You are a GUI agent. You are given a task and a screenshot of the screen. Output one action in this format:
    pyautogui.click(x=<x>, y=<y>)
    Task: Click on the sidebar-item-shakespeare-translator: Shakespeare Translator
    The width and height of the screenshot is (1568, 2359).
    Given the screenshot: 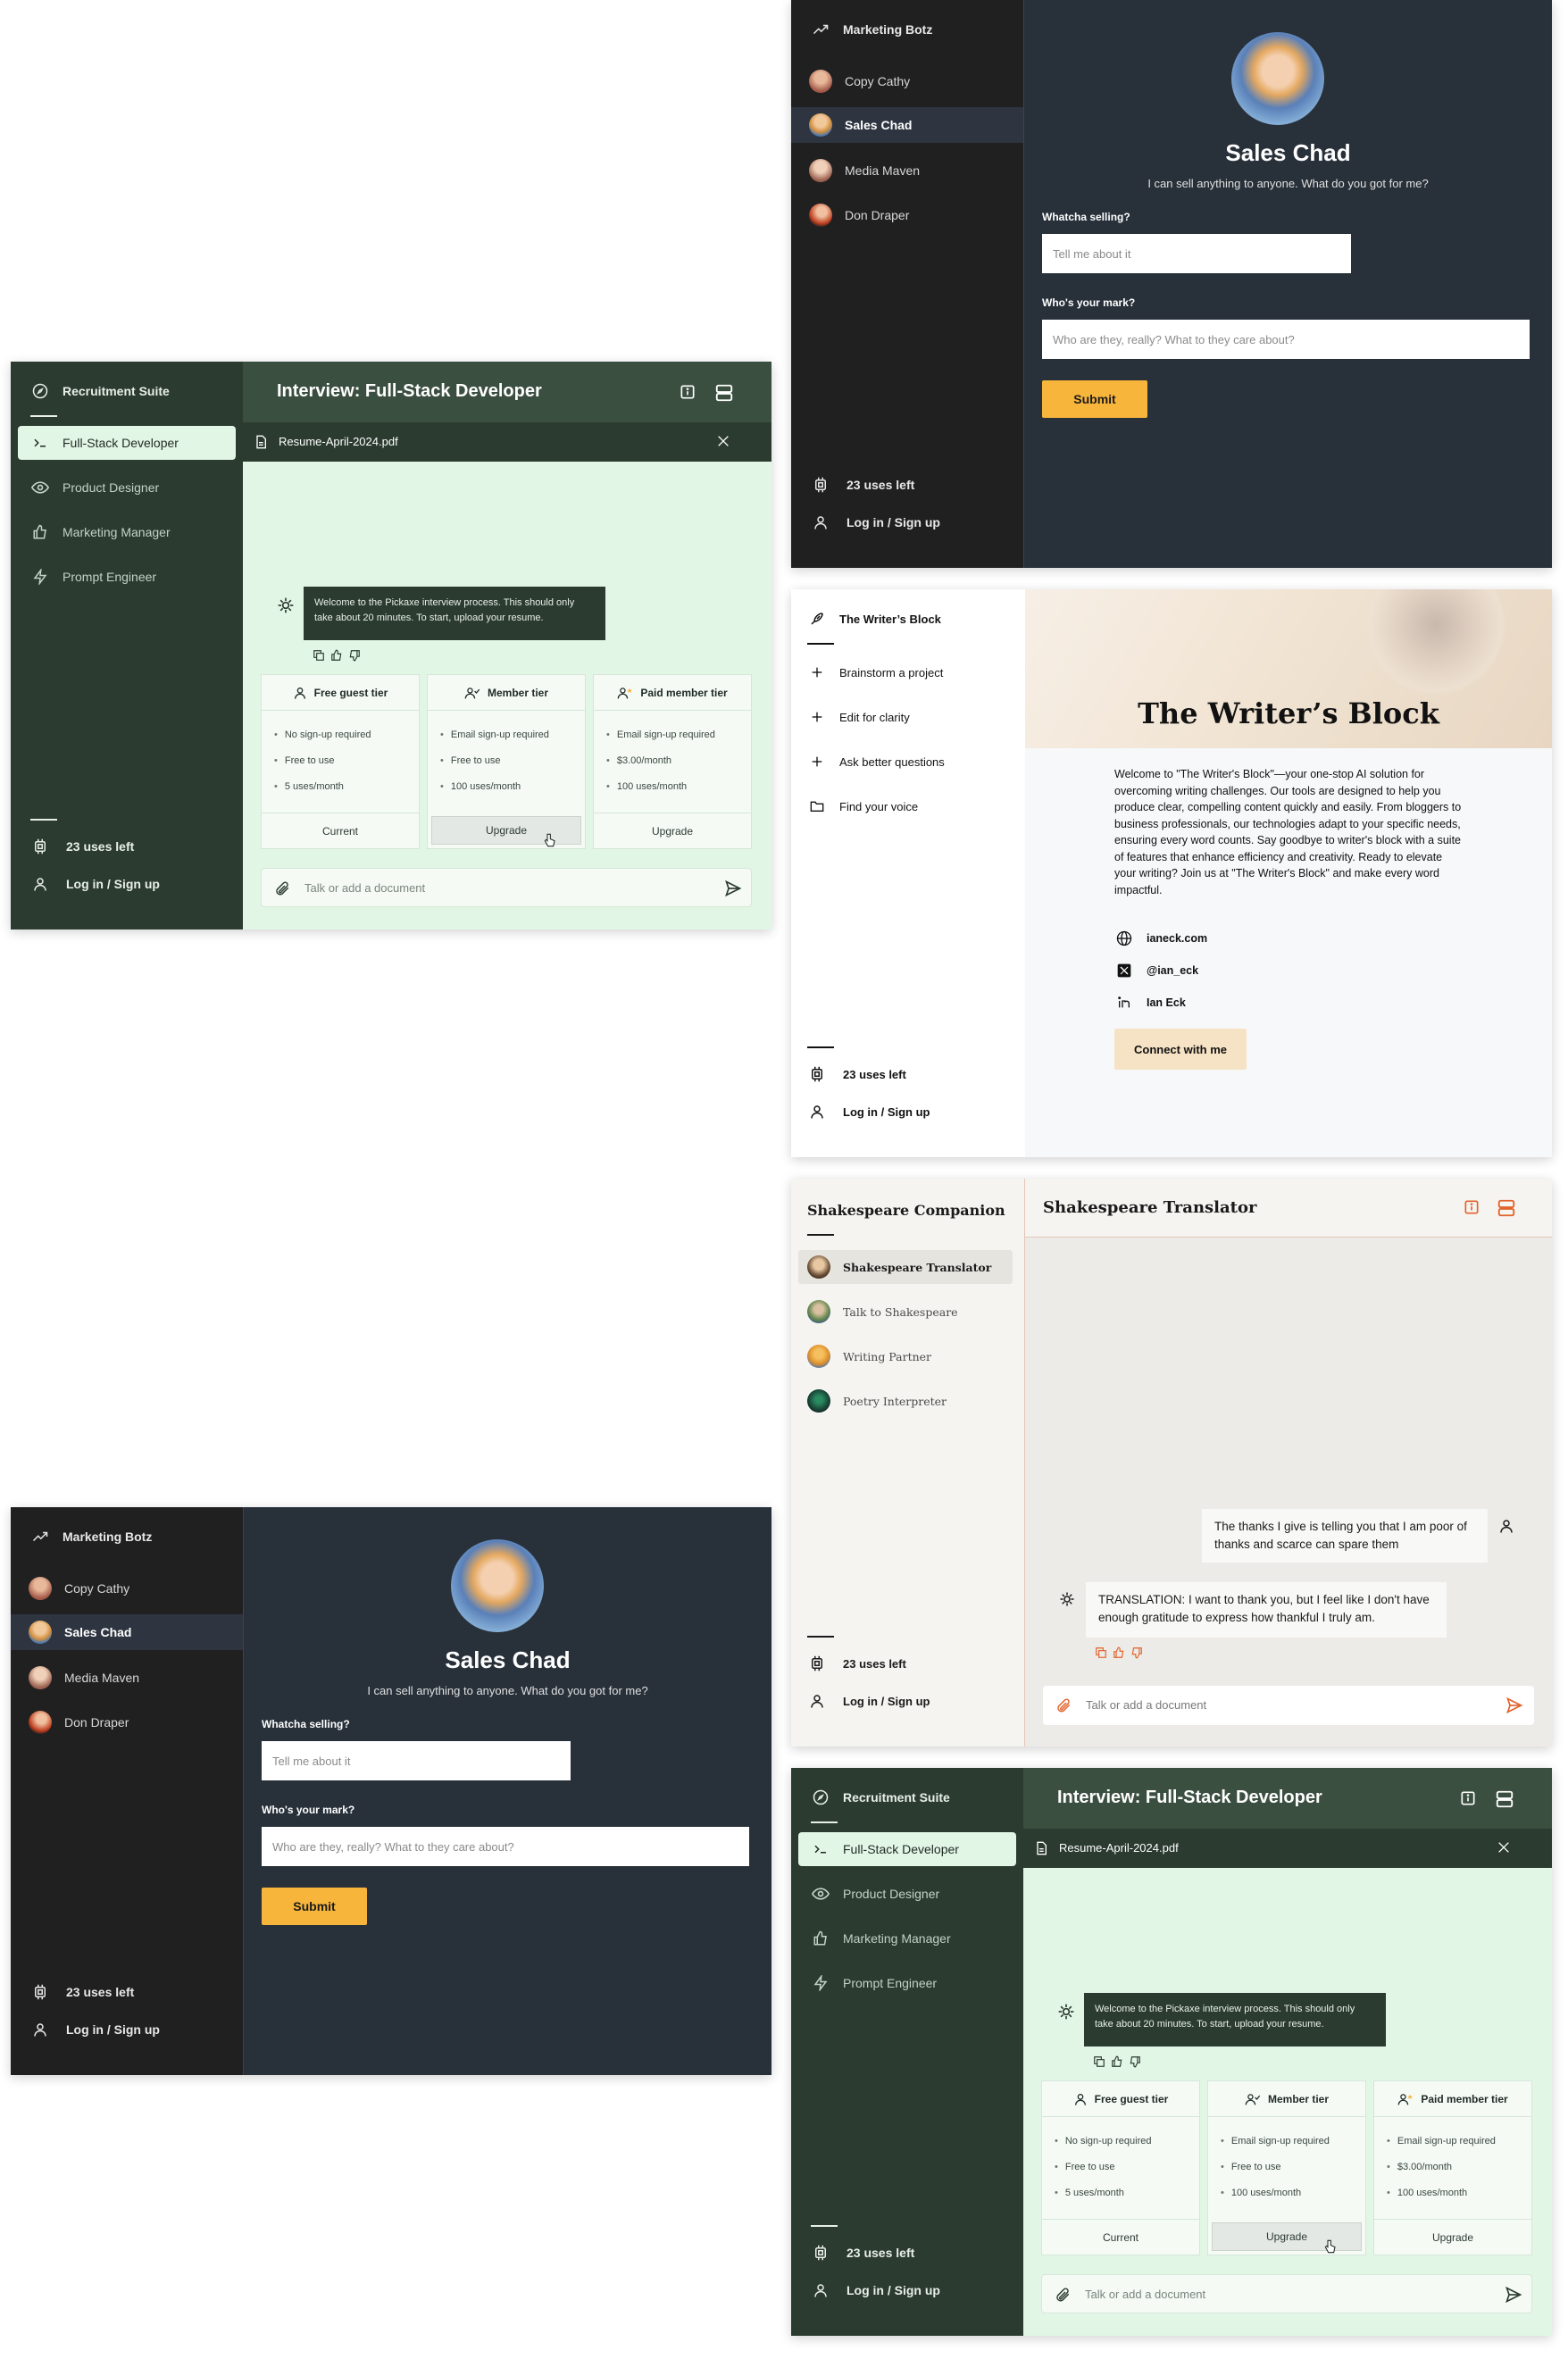 What is the action you would take?
    pyautogui.click(x=905, y=1267)
    